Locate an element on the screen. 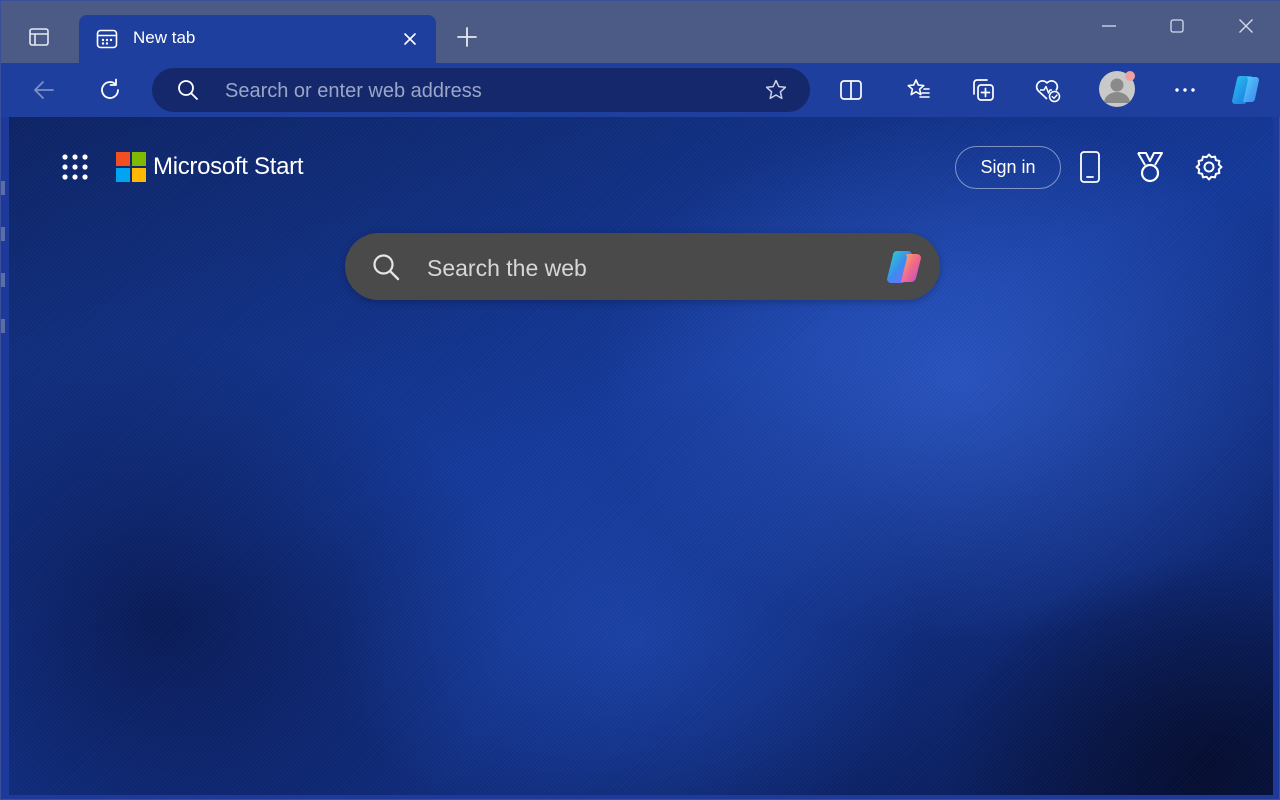 Image resolution: width=1280 pixels, height=800 pixels. close-window-button is located at coordinates (1246, 26).